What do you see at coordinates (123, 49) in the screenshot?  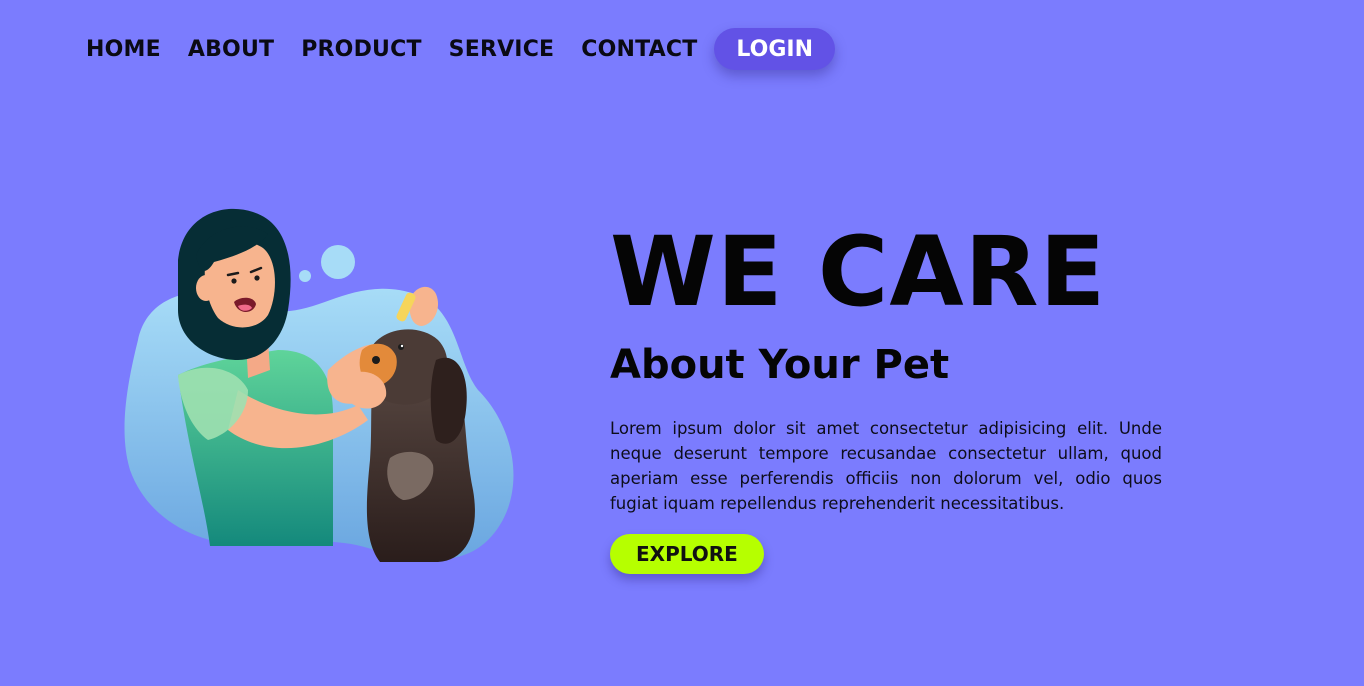 I see `nav-link-home: HOME` at bounding box center [123, 49].